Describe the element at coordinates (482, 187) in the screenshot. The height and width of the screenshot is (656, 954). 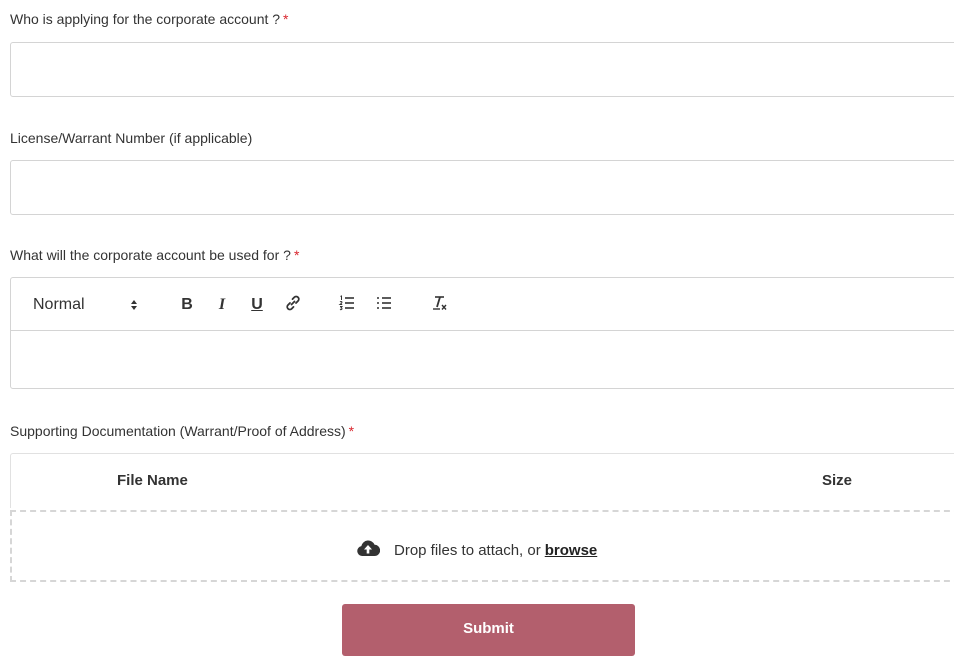
I see `license-input` at that location.